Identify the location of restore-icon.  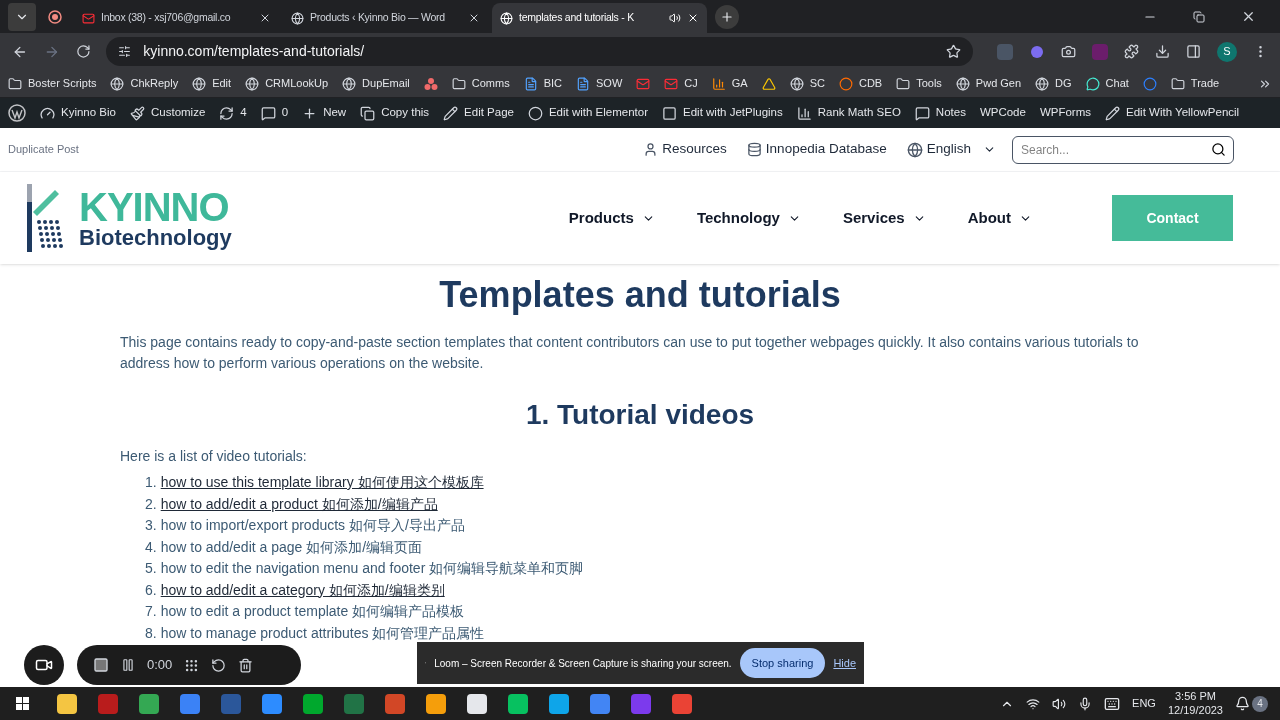
(1199, 16).